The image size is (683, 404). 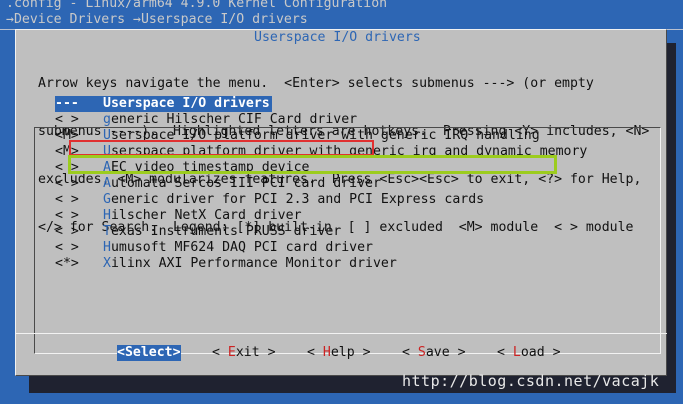 What do you see at coordinates (107, 263) in the screenshot?
I see `menu-item-hotkey: X` at bounding box center [107, 263].